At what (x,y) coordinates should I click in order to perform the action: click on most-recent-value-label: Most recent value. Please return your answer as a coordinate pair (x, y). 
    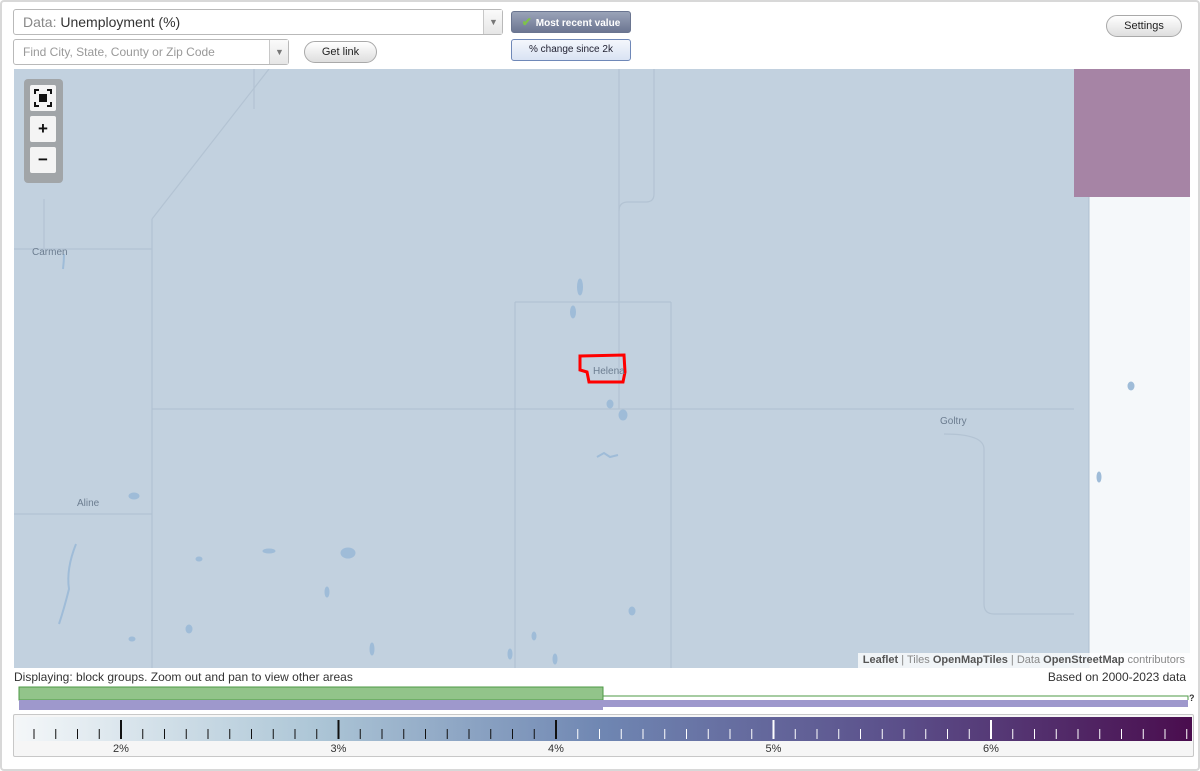
    Looking at the image, I should click on (578, 23).